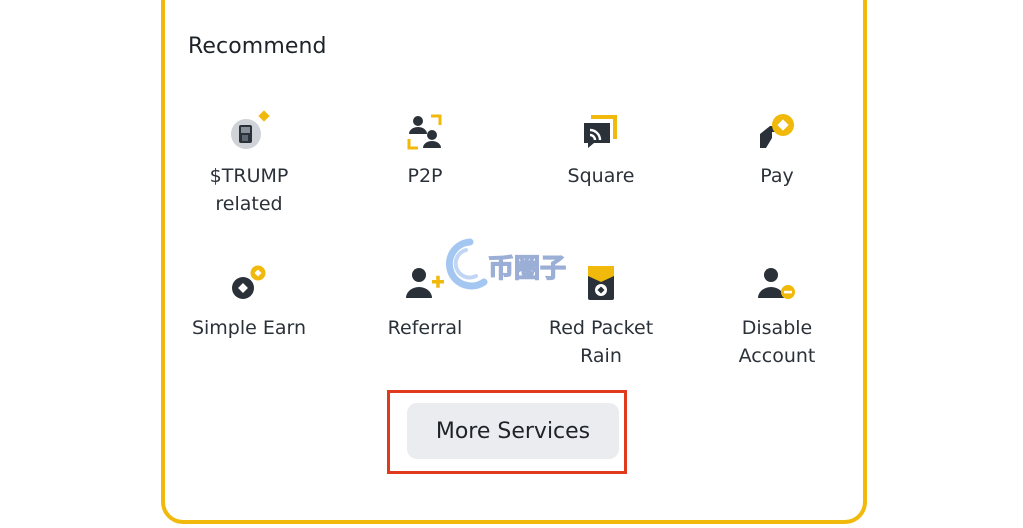  Describe the element at coordinates (257, 46) in the screenshot. I see `section-title: Recommend` at that location.